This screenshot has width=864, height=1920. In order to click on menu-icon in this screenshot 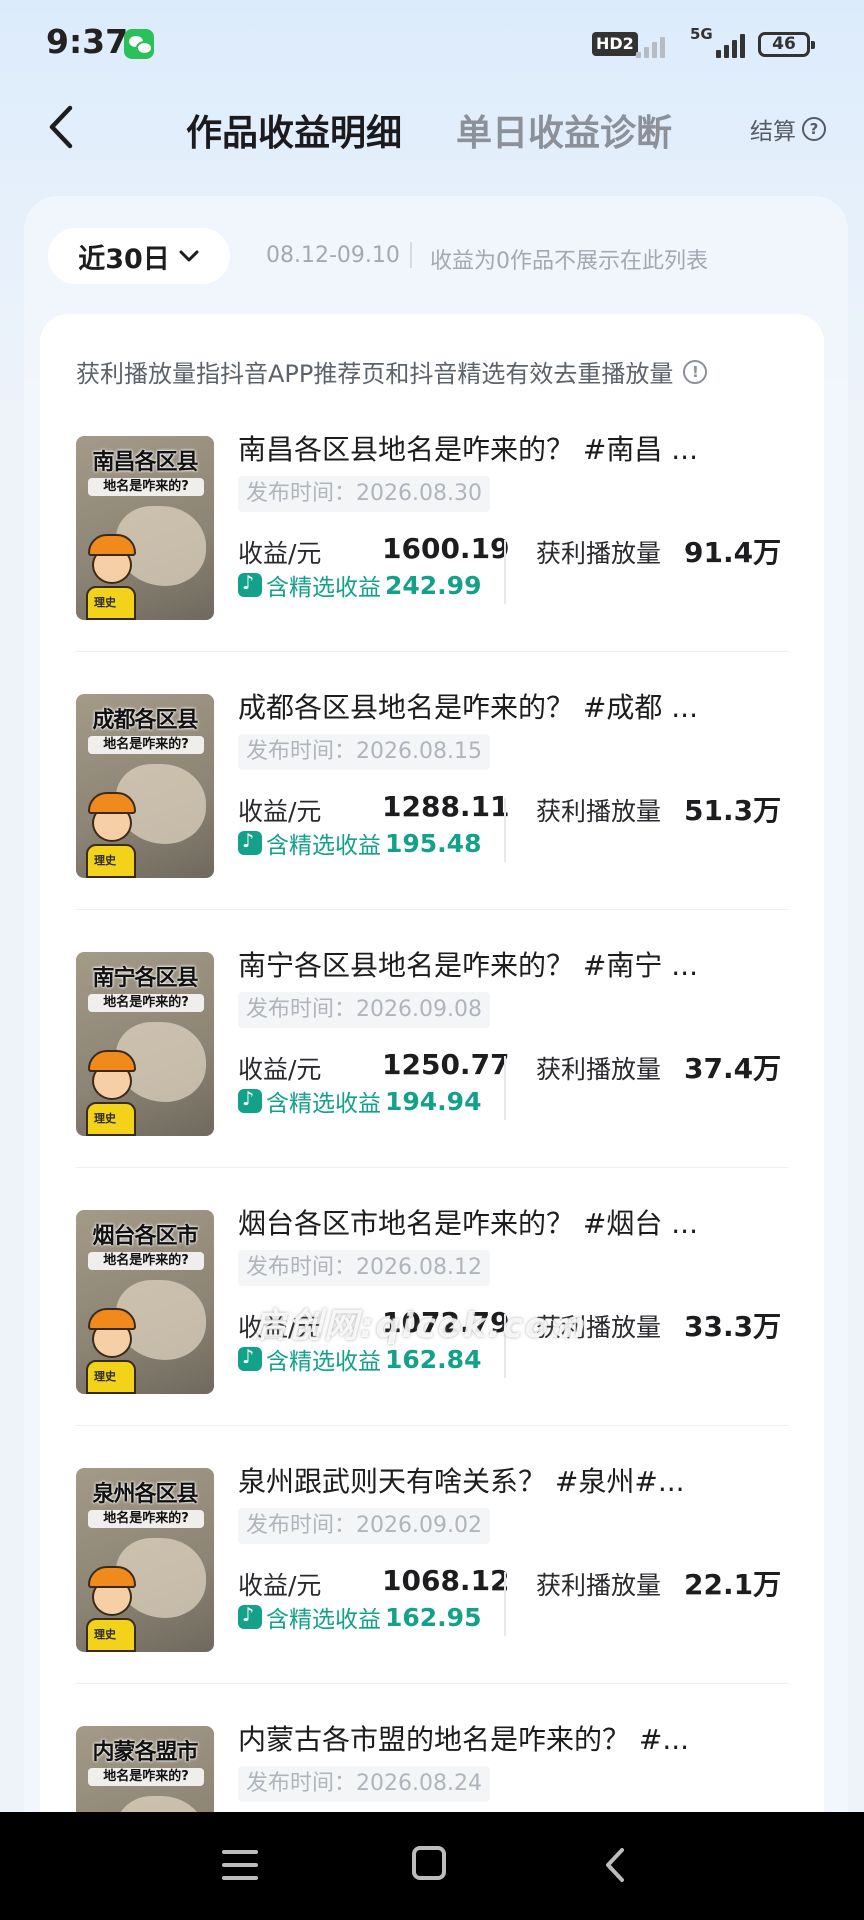, I will do `click(240, 1865)`.